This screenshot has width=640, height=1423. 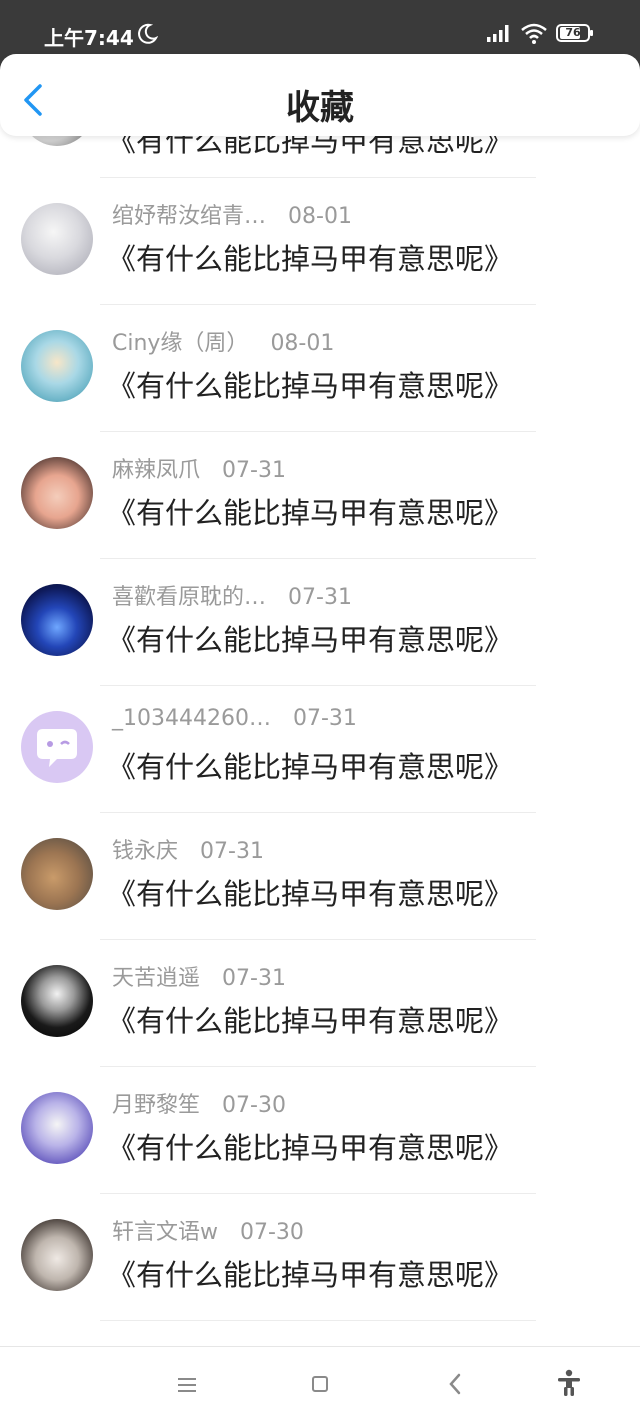 What do you see at coordinates (320, 108) in the screenshot?
I see `page-title: 收藏` at bounding box center [320, 108].